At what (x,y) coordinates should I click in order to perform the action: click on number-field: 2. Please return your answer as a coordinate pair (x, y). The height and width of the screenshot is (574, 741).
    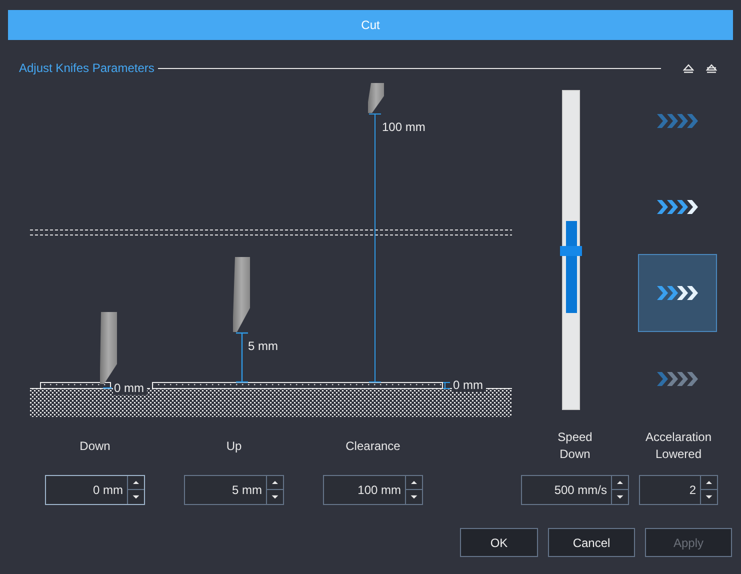
    Looking at the image, I should click on (678, 490).